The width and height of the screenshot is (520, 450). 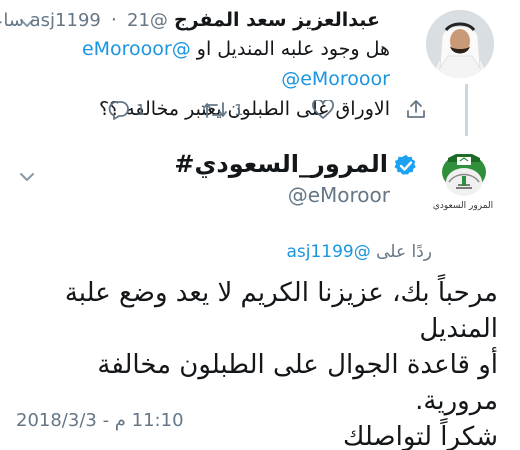 What do you see at coordinates (141, 110) in the screenshot?
I see `reply-count: 1` at bounding box center [141, 110].